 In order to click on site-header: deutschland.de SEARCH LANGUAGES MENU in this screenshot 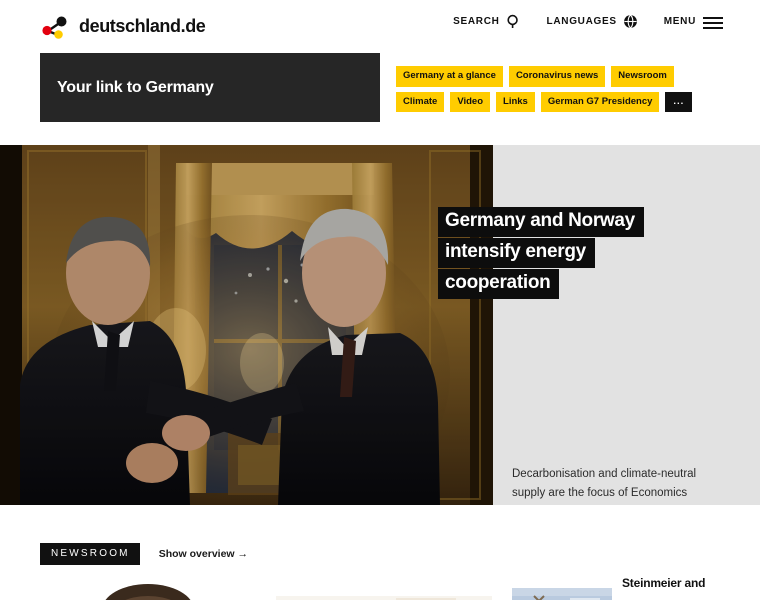, I will do `click(380, 26)`.